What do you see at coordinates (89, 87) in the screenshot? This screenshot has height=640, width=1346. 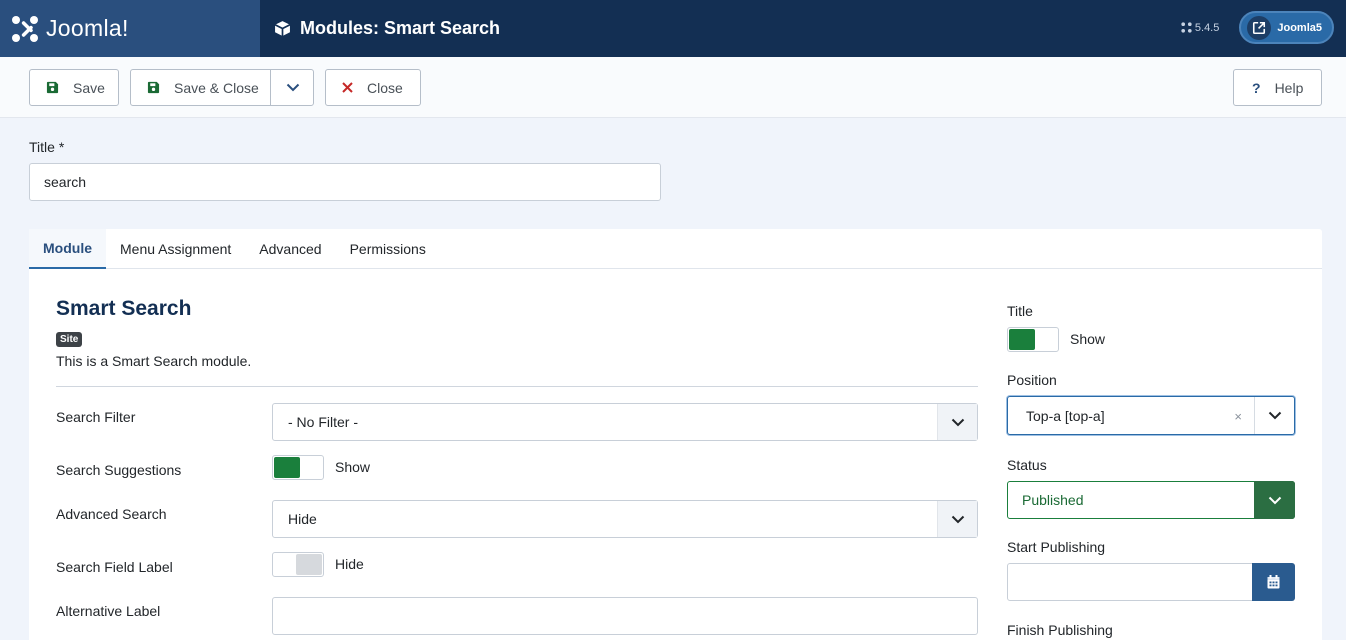 I see `save-label: Save` at bounding box center [89, 87].